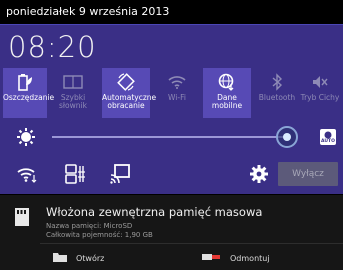  Describe the element at coordinates (227, 82) in the screenshot. I see `mobile-data-icon` at that location.